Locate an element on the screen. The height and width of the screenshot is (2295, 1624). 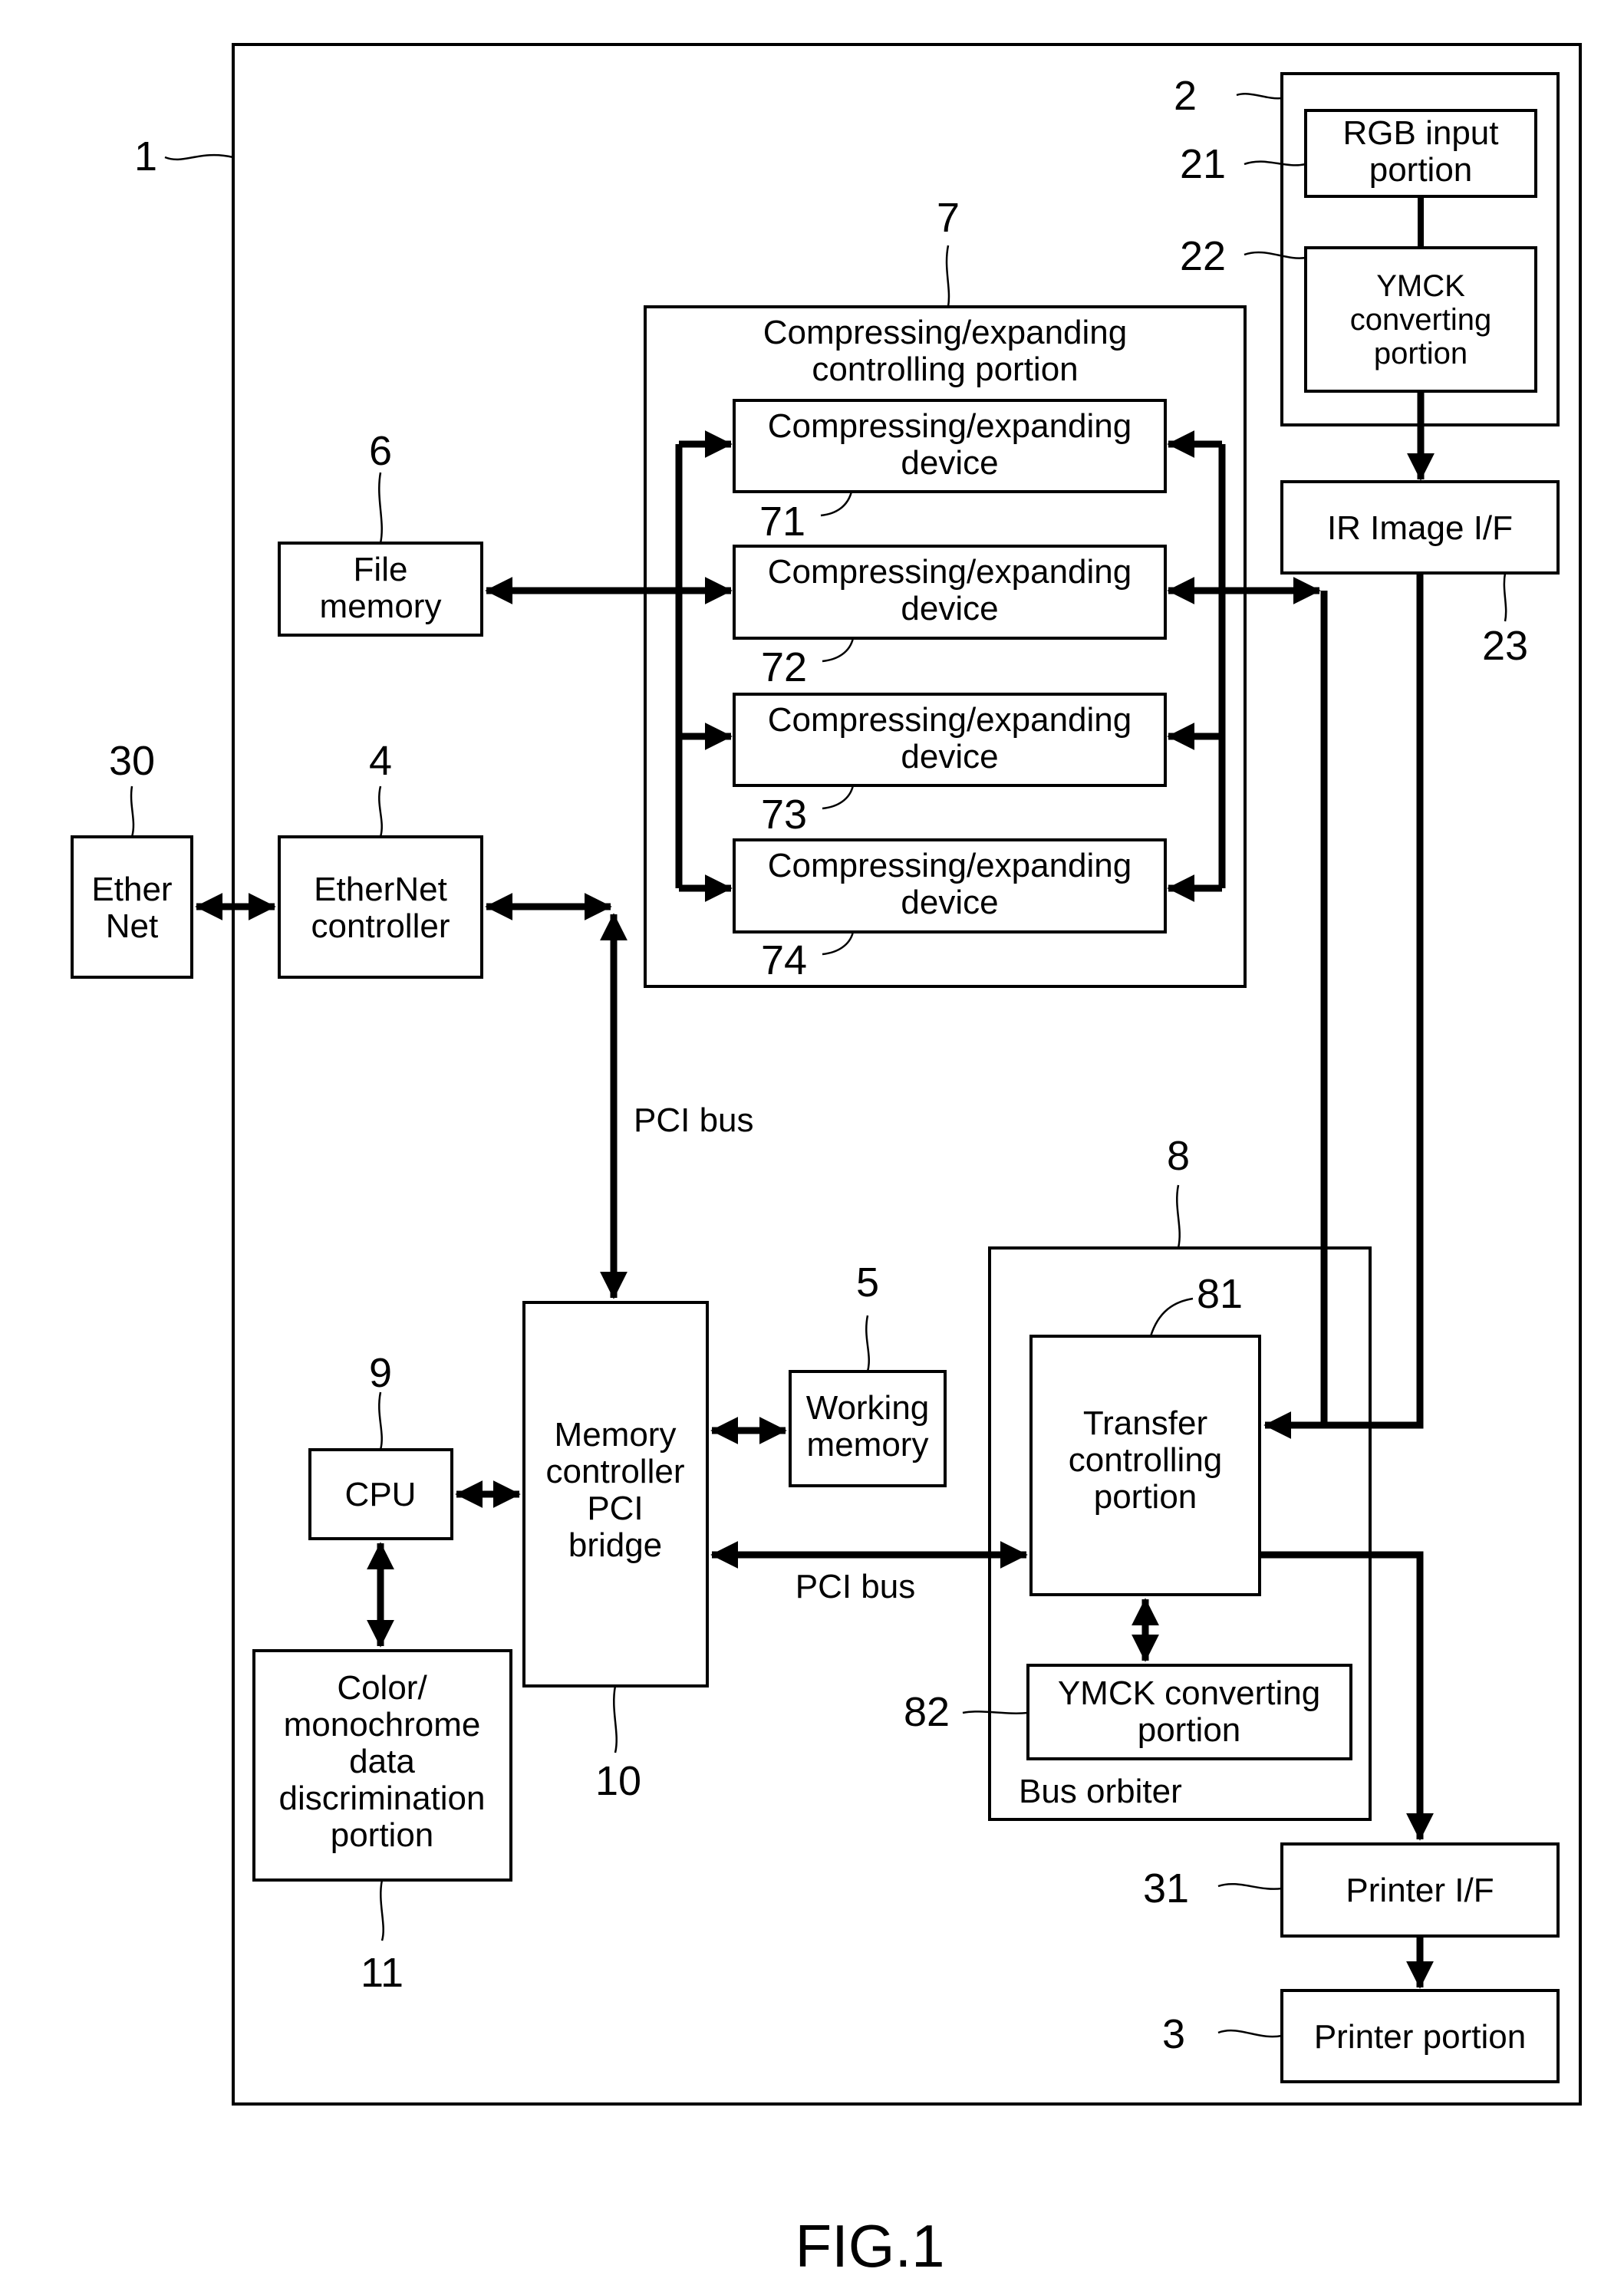
working-memory-label-1: Working is located at coordinates (868, 1408).